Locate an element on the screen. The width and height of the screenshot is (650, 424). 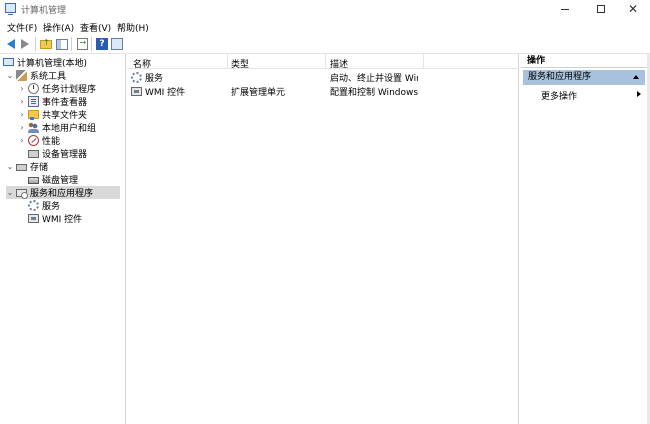
view-button is located at coordinates (117, 44).